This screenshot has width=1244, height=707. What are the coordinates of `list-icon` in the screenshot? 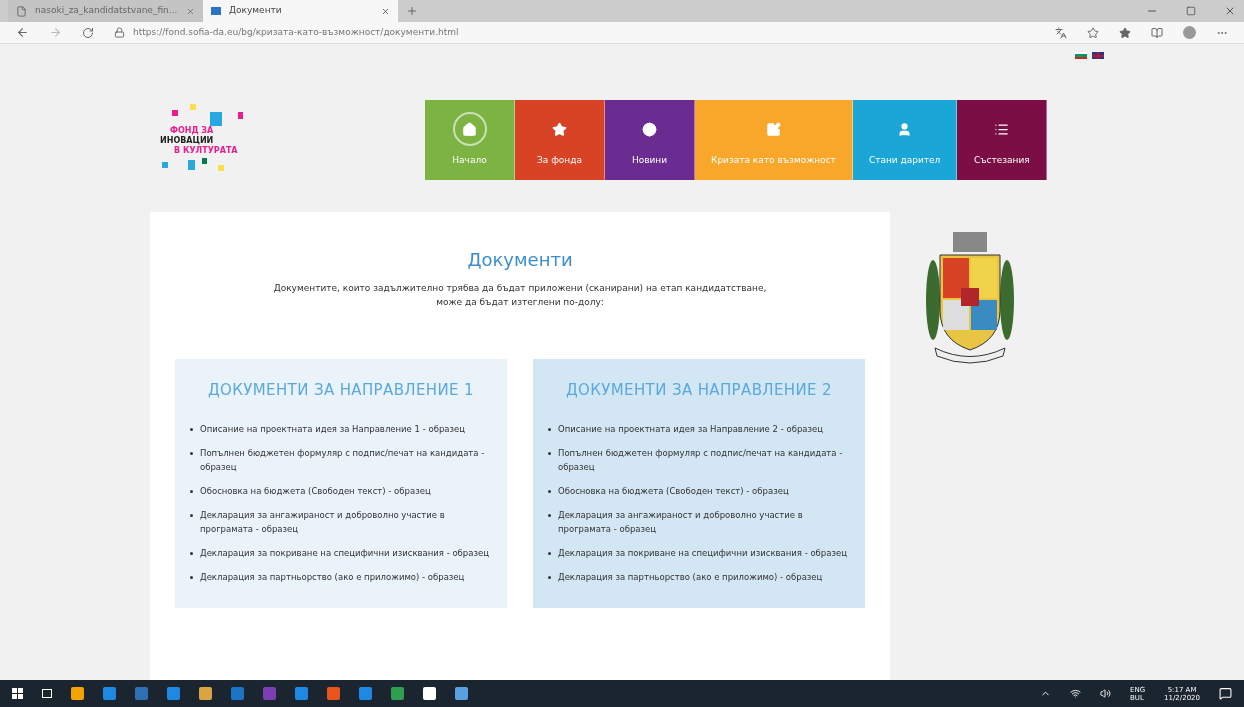 It's located at (1002, 129).